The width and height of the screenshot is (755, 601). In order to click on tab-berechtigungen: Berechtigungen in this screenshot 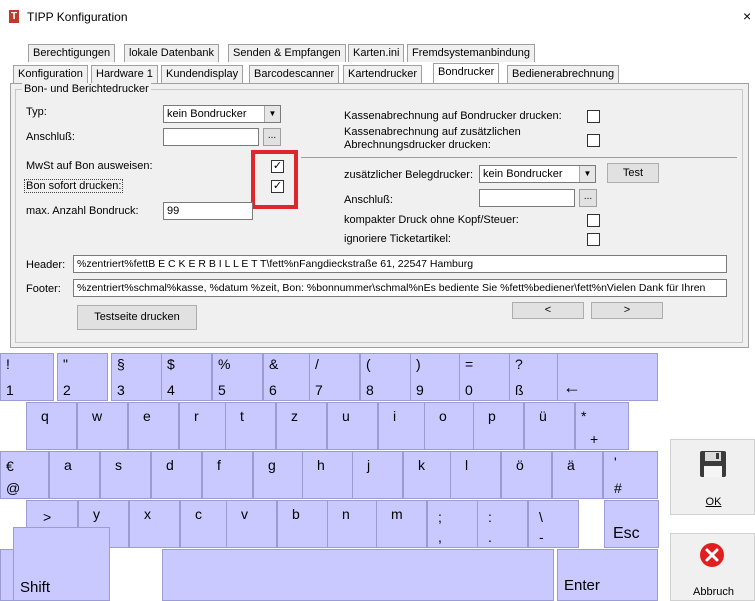, I will do `click(72, 53)`.